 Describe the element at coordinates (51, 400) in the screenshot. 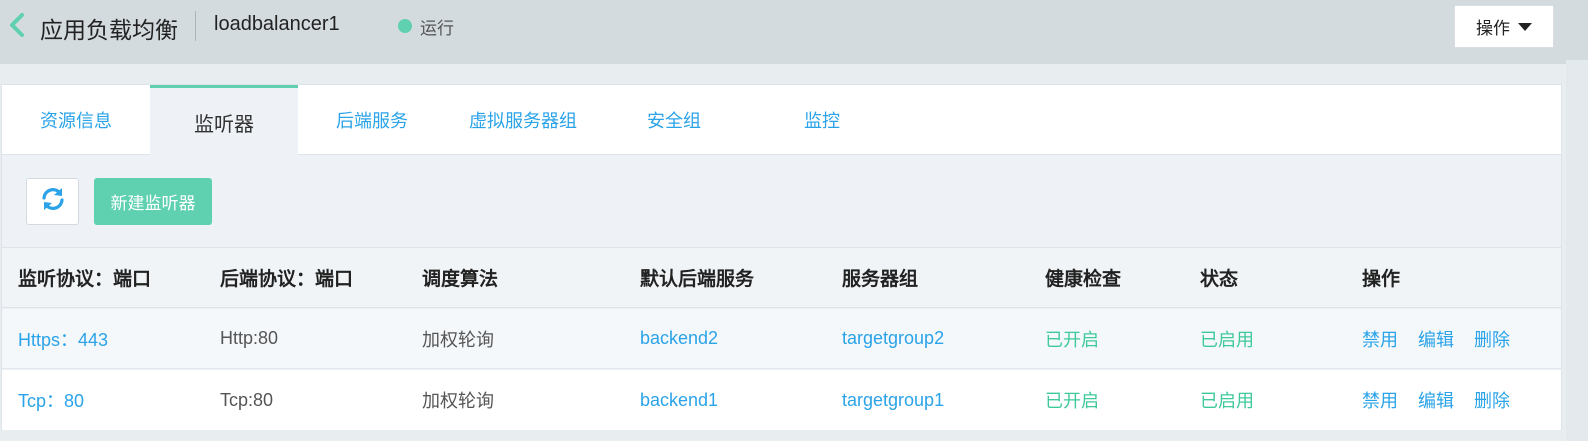

I see `listener-link: Tcp：80` at that location.